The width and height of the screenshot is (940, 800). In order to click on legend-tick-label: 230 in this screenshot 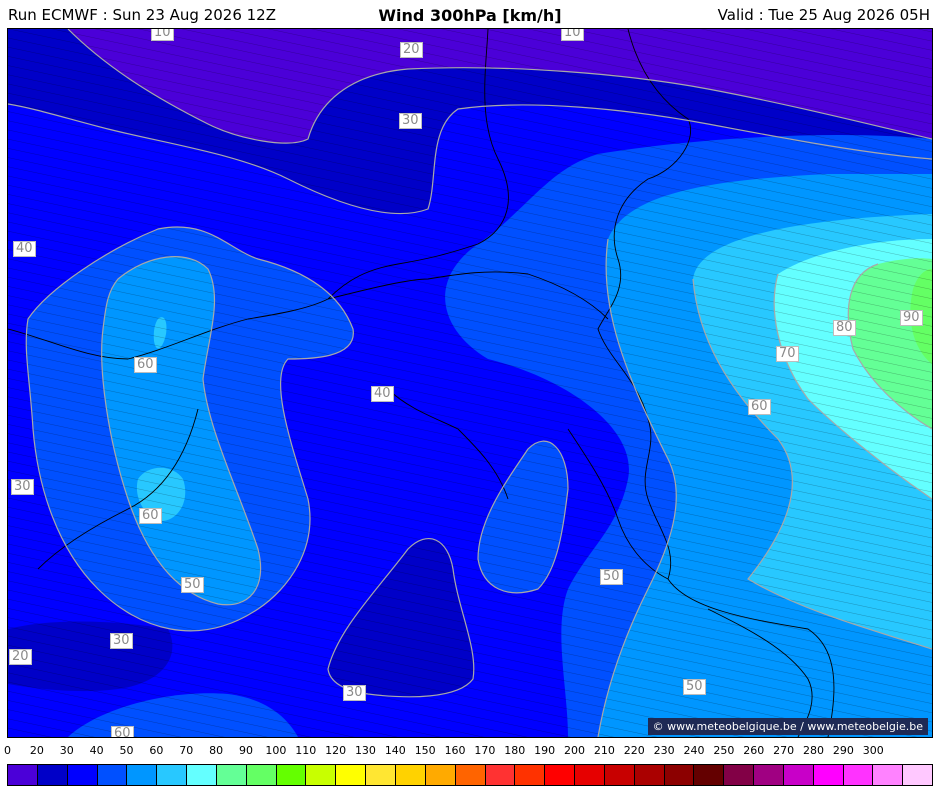, I will do `click(664, 750)`.